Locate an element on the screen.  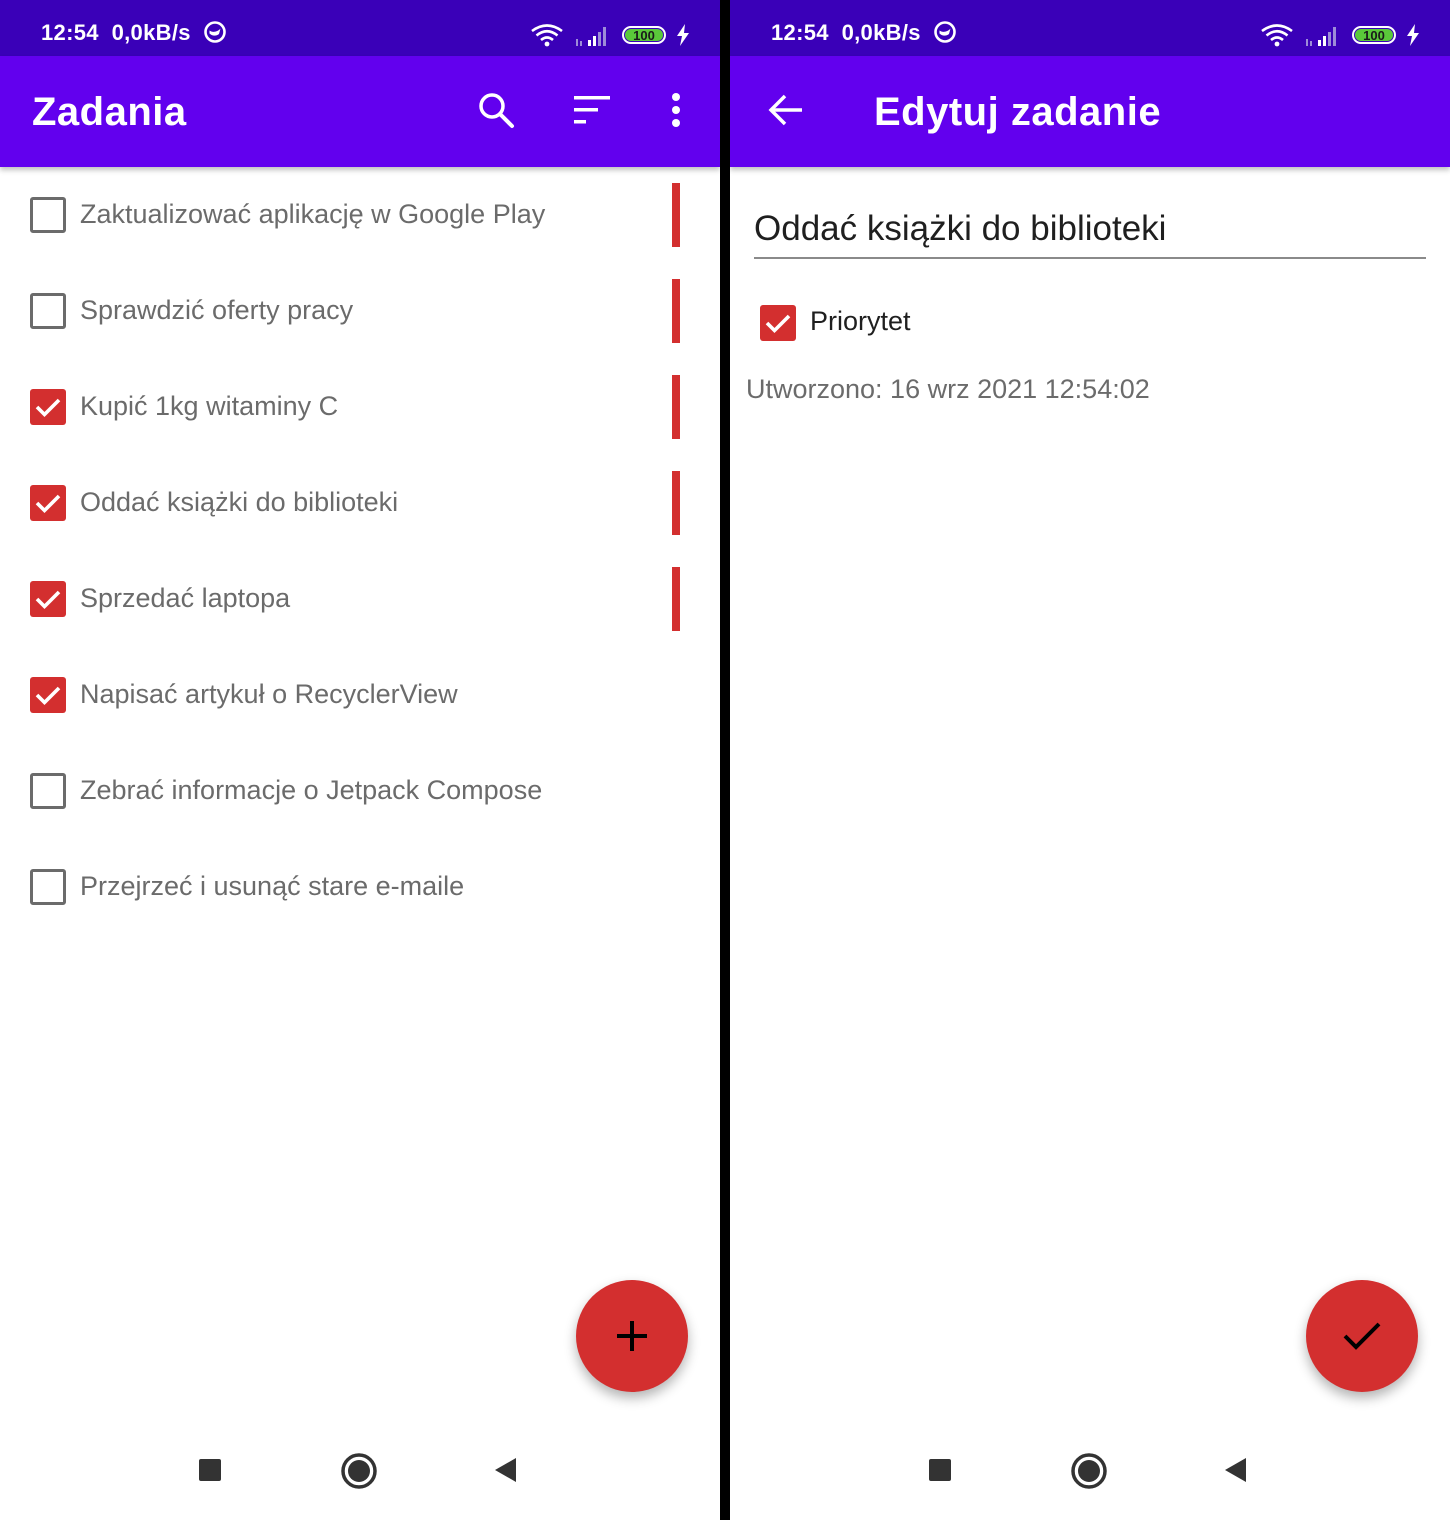
task-row: Kupić 1kg witaminy C is located at coordinates (360, 407).